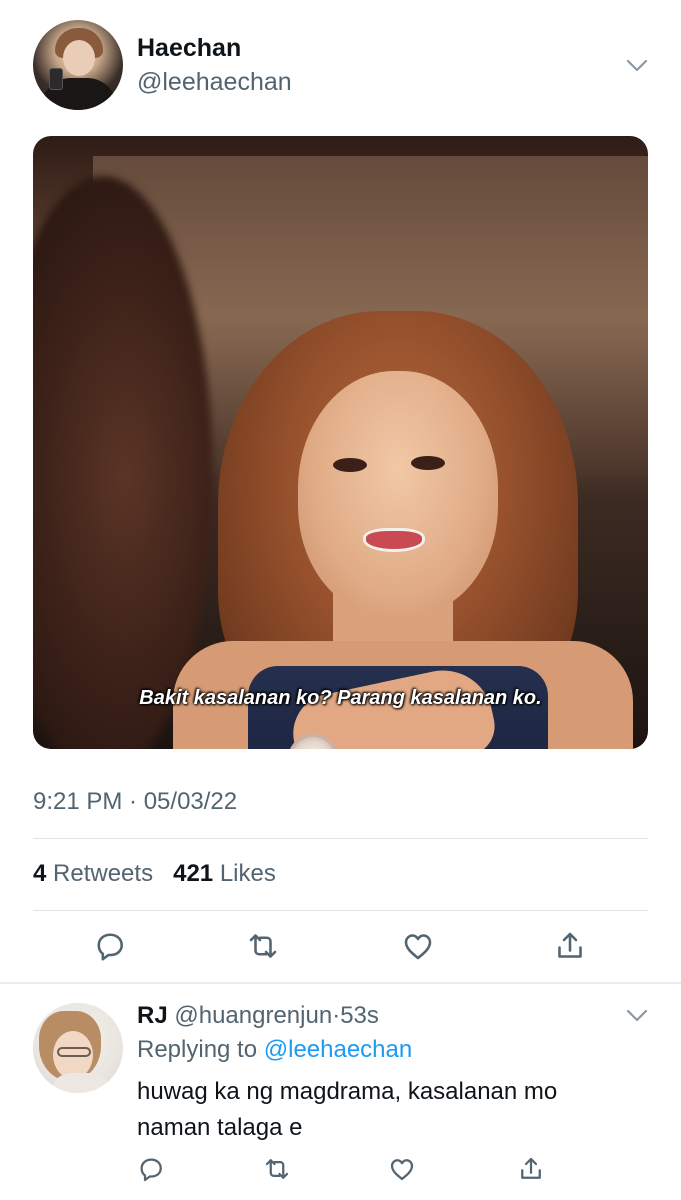  Describe the element at coordinates (189, 48) in the screenshot. I see `author-name: Haechan` at that location.